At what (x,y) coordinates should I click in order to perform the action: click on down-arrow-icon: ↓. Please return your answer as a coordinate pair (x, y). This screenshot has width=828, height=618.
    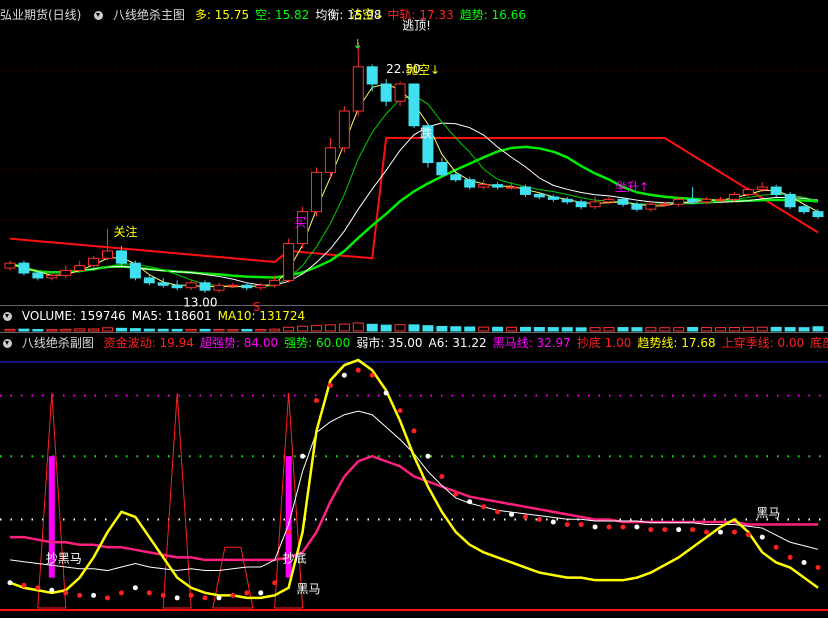
    Looking at the image, I should click on (357, 44).